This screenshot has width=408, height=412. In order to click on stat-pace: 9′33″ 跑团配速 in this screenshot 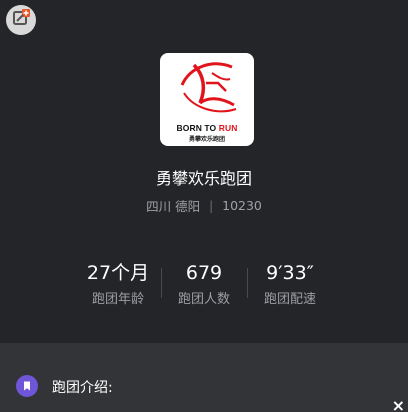, I will do `click(290, 284)`.